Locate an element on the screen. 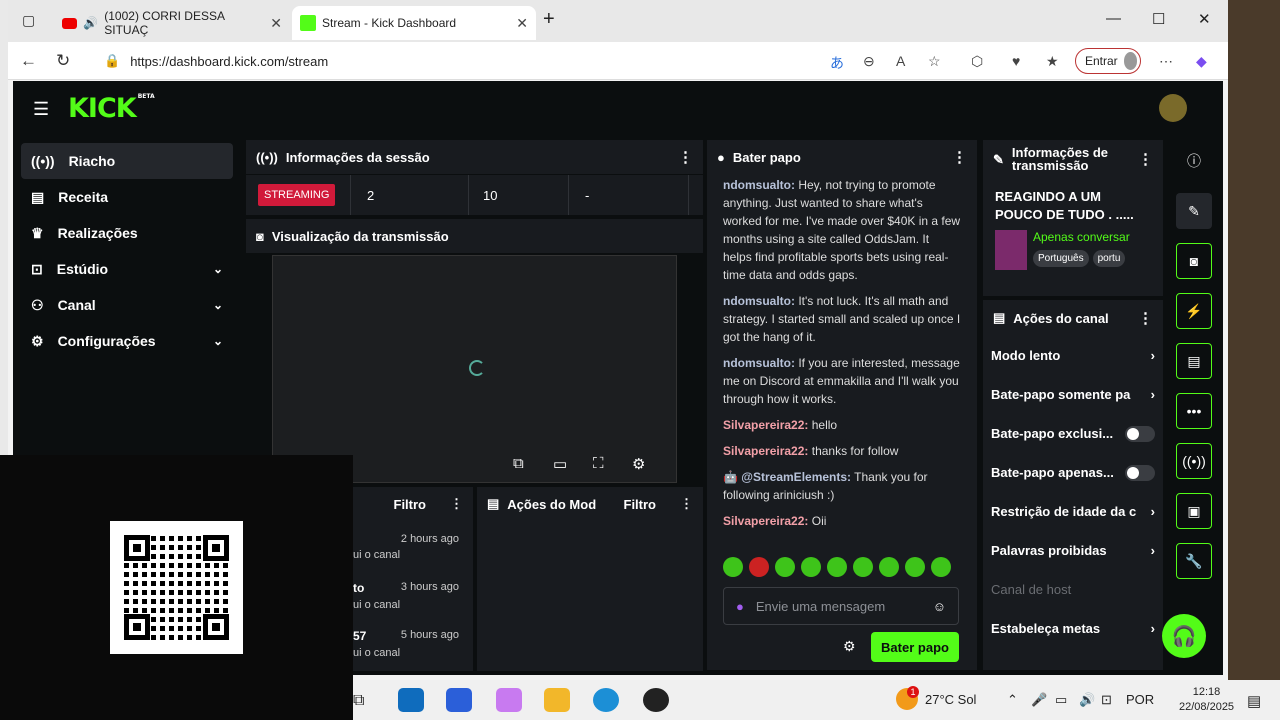  action-followers-only: Bate-papo somente pa › is located at coordinates (1073, 394).